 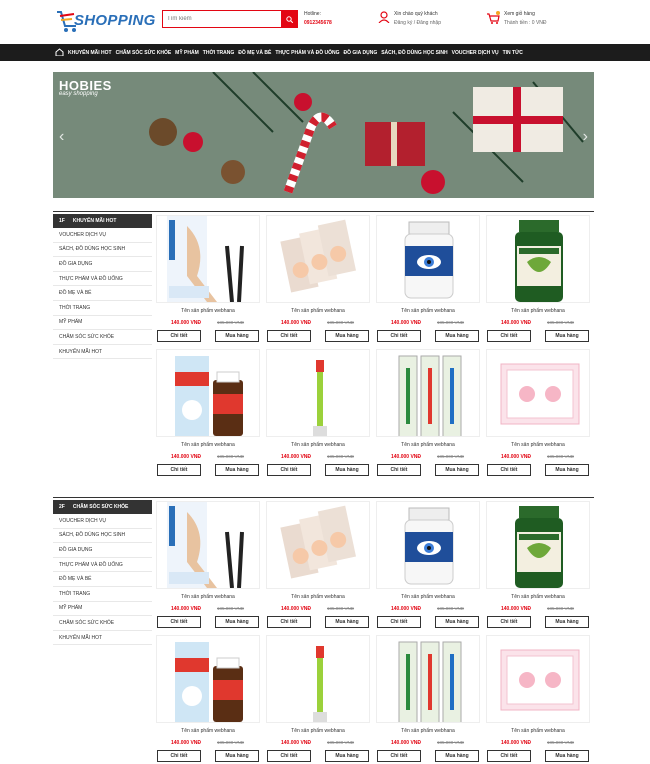 I want to click on nav-item: MỸ PHẨM, so click(x=187, y=53).